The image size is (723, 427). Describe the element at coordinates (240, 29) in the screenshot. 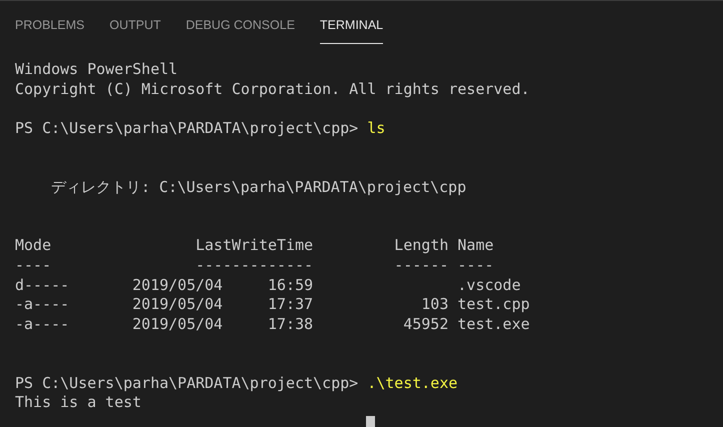

I see `panel-tab: DEBUG CONSOLE` at that location.